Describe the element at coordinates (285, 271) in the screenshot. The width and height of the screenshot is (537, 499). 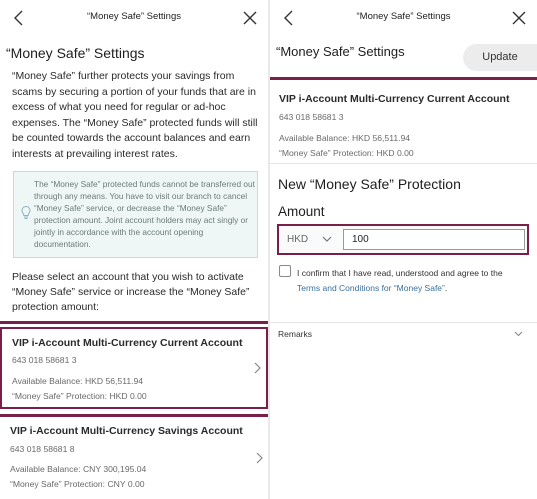
I see `confirm-checkbox` at that location.